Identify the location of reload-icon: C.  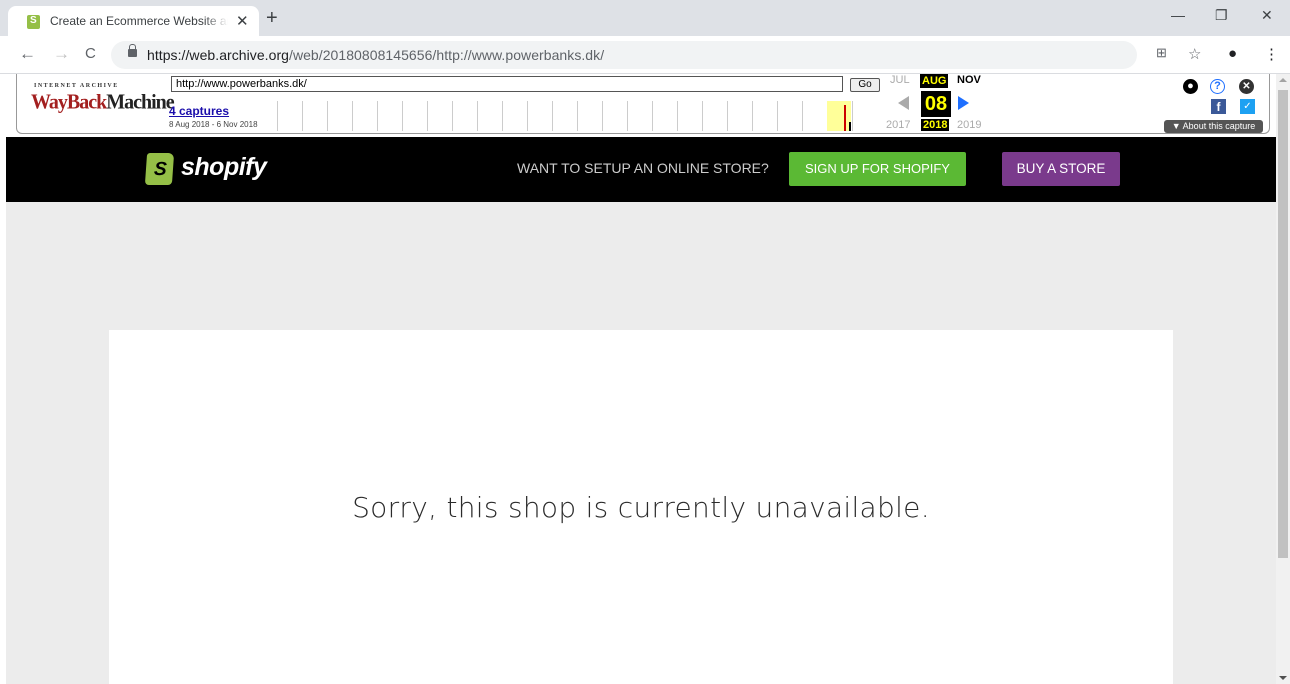
(90, 54).